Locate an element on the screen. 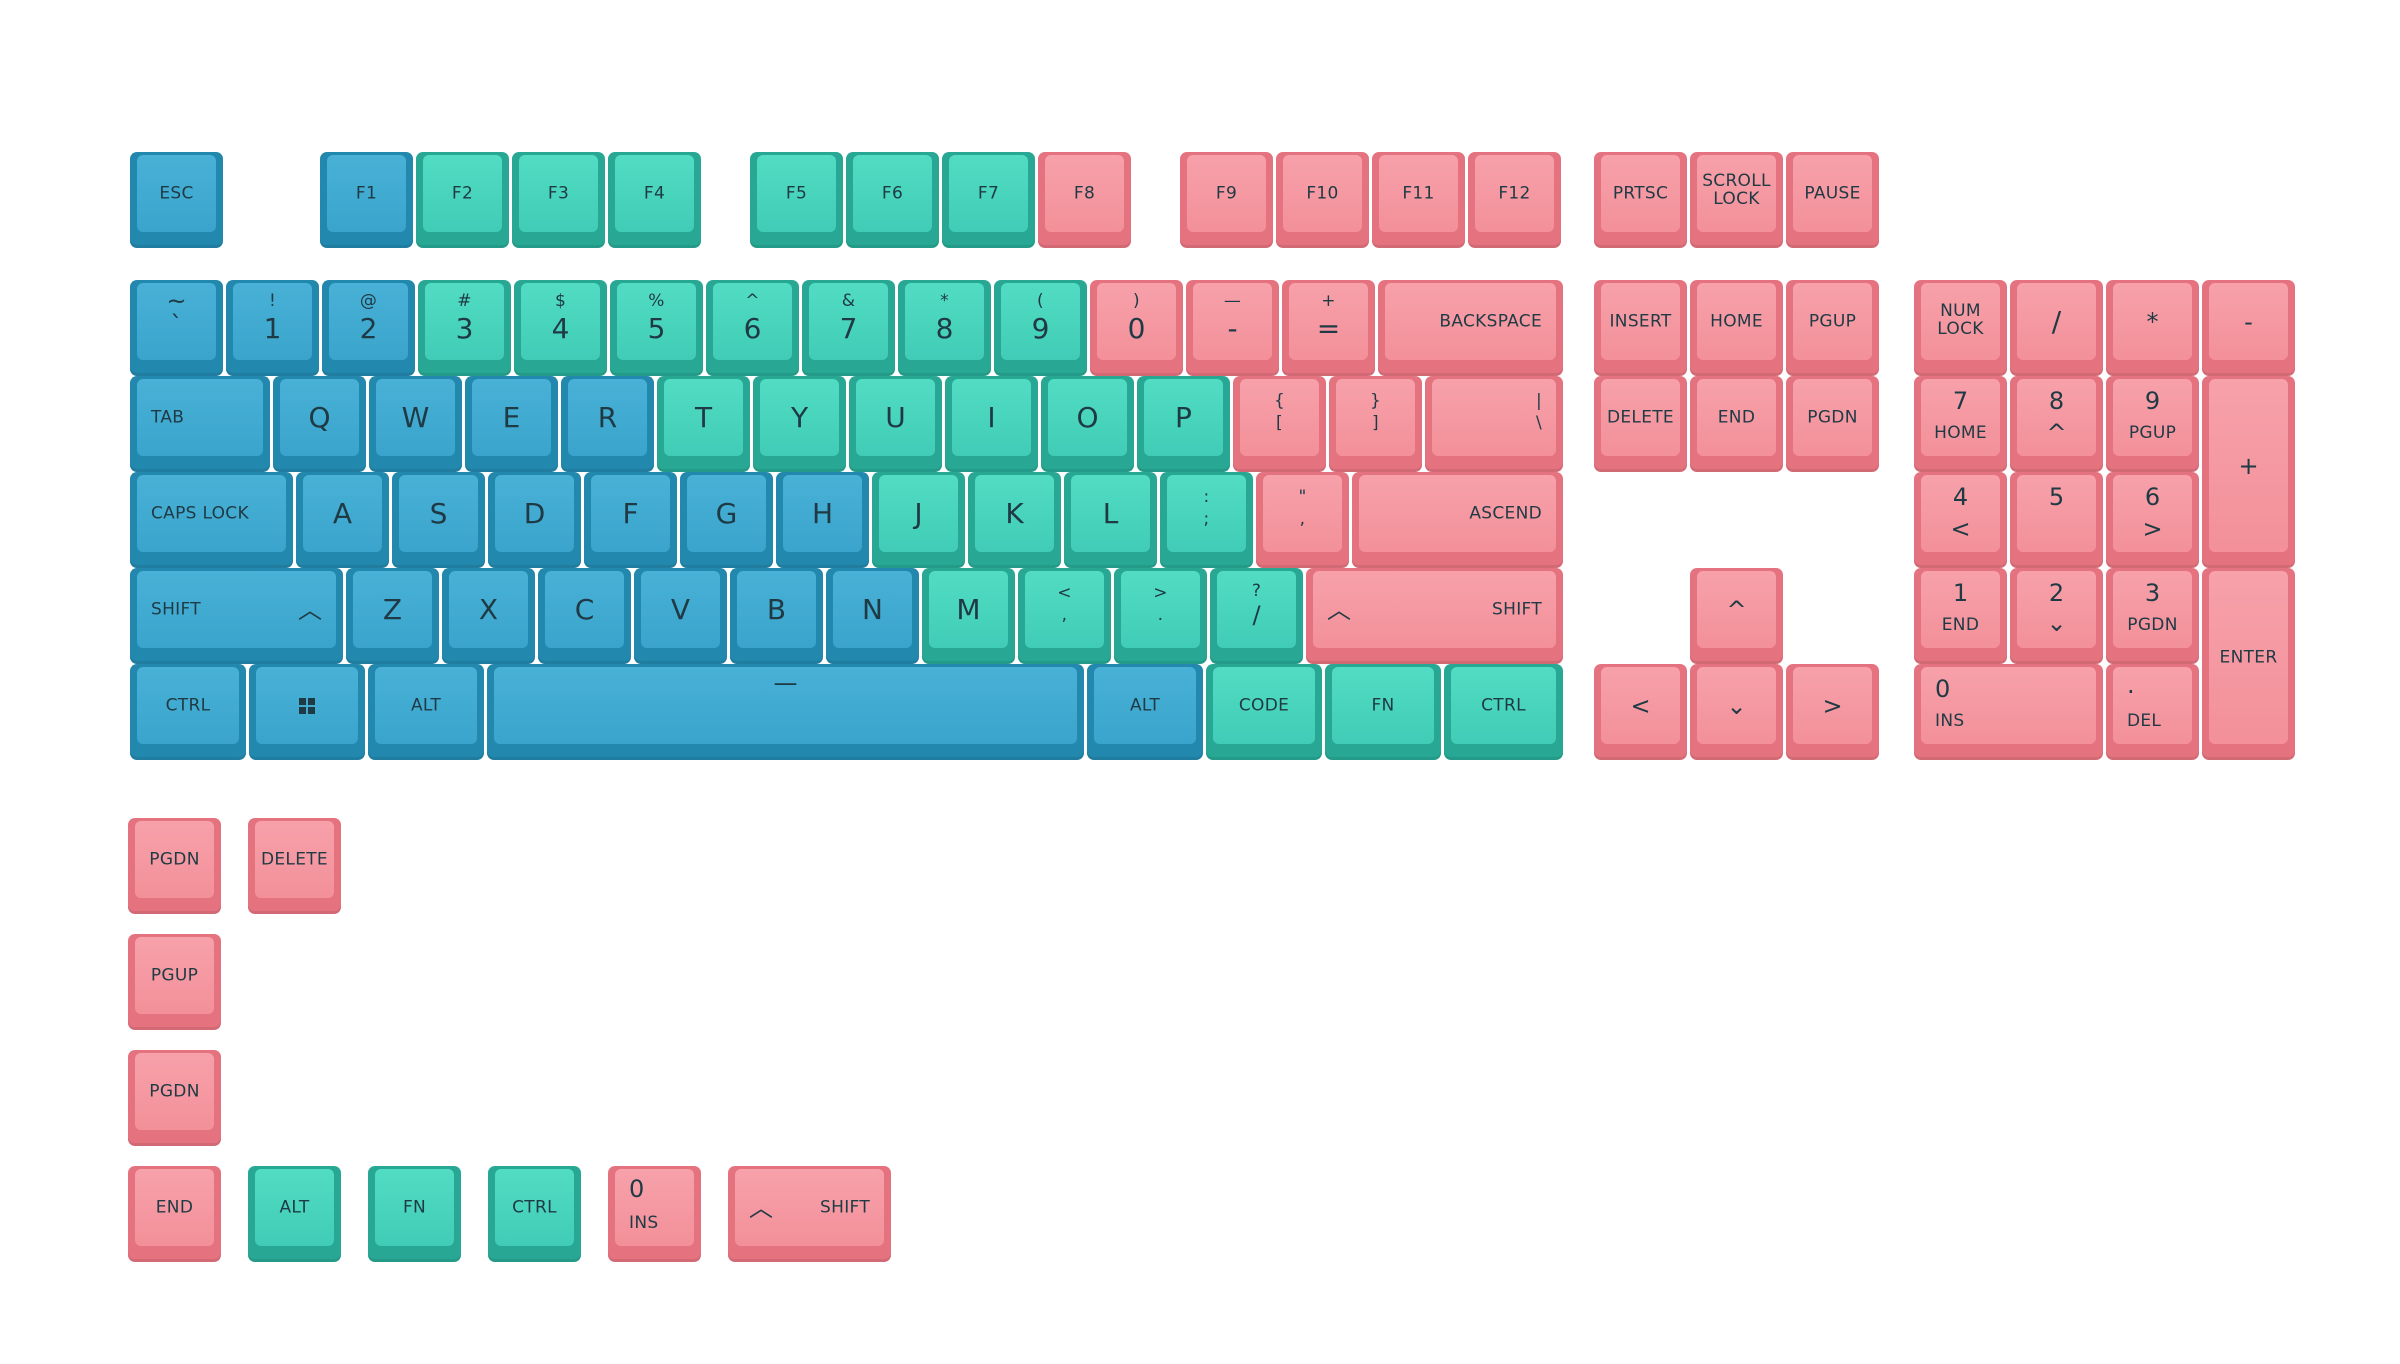  key-label: HOME is located at coordinates (1736, 321).